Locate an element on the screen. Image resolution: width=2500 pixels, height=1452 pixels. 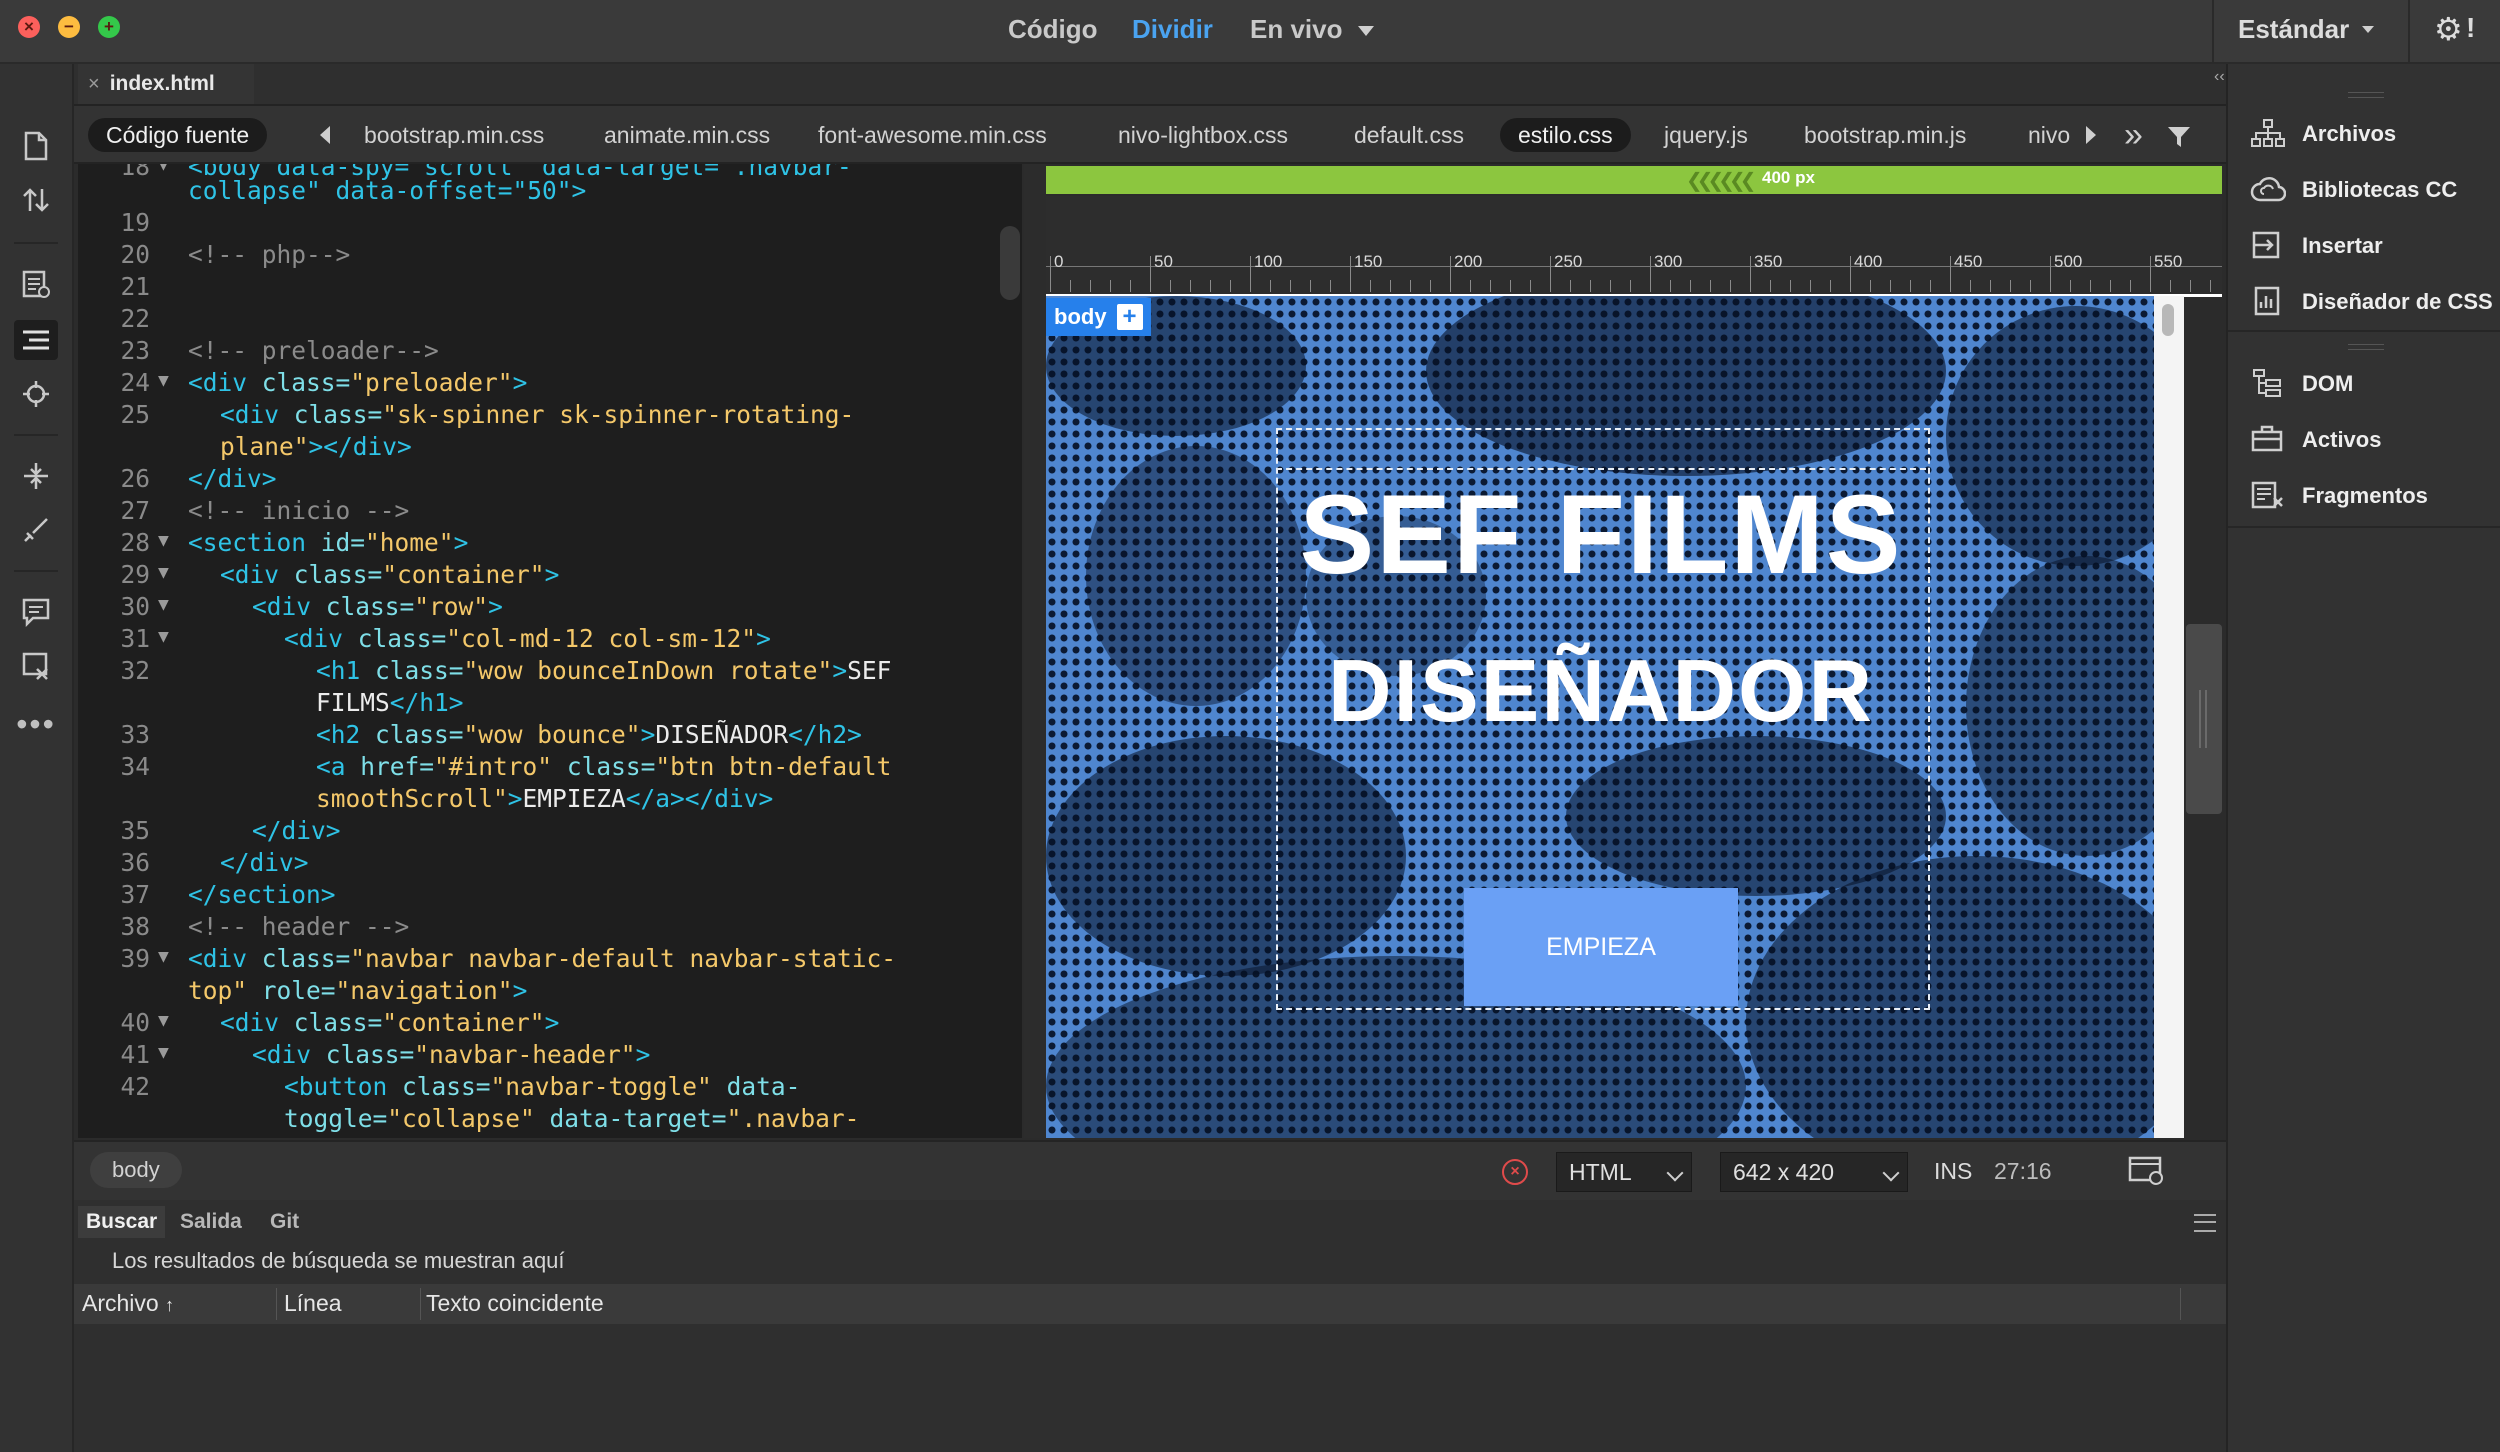
panel-bibliotecas: Bibliotecas CC is located at coordinates (2352, 190).